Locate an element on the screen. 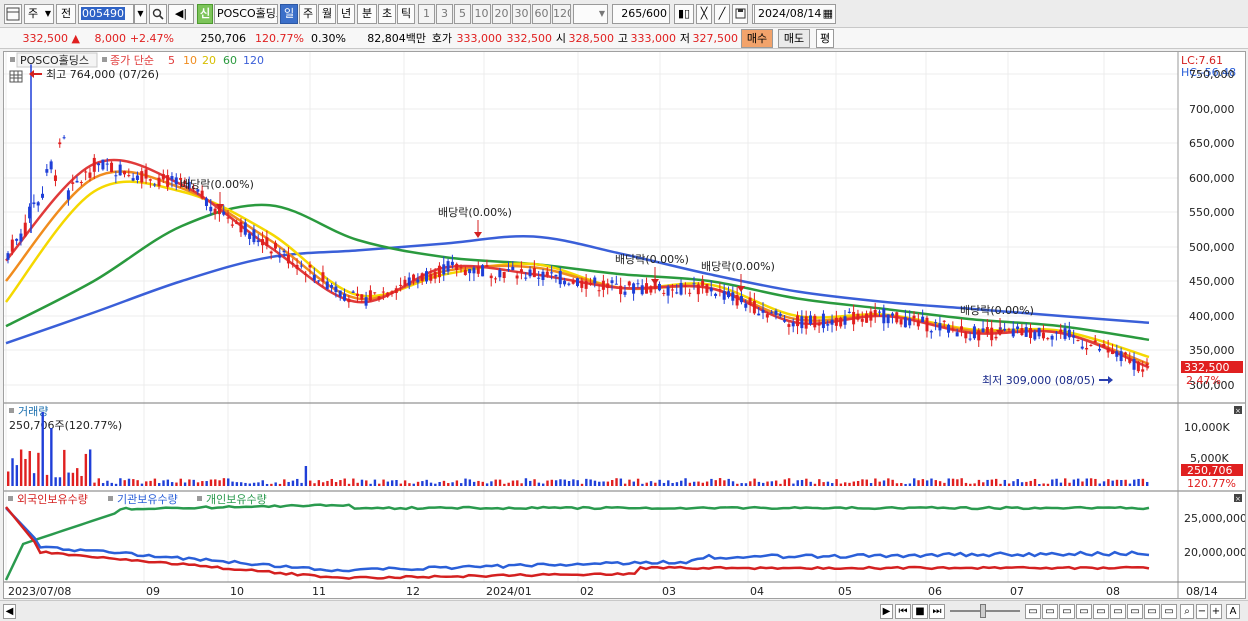 Image resolution: width=1248 pixels, height=621 pixels. interval-60: 60 is located at coordinates (541, 14).